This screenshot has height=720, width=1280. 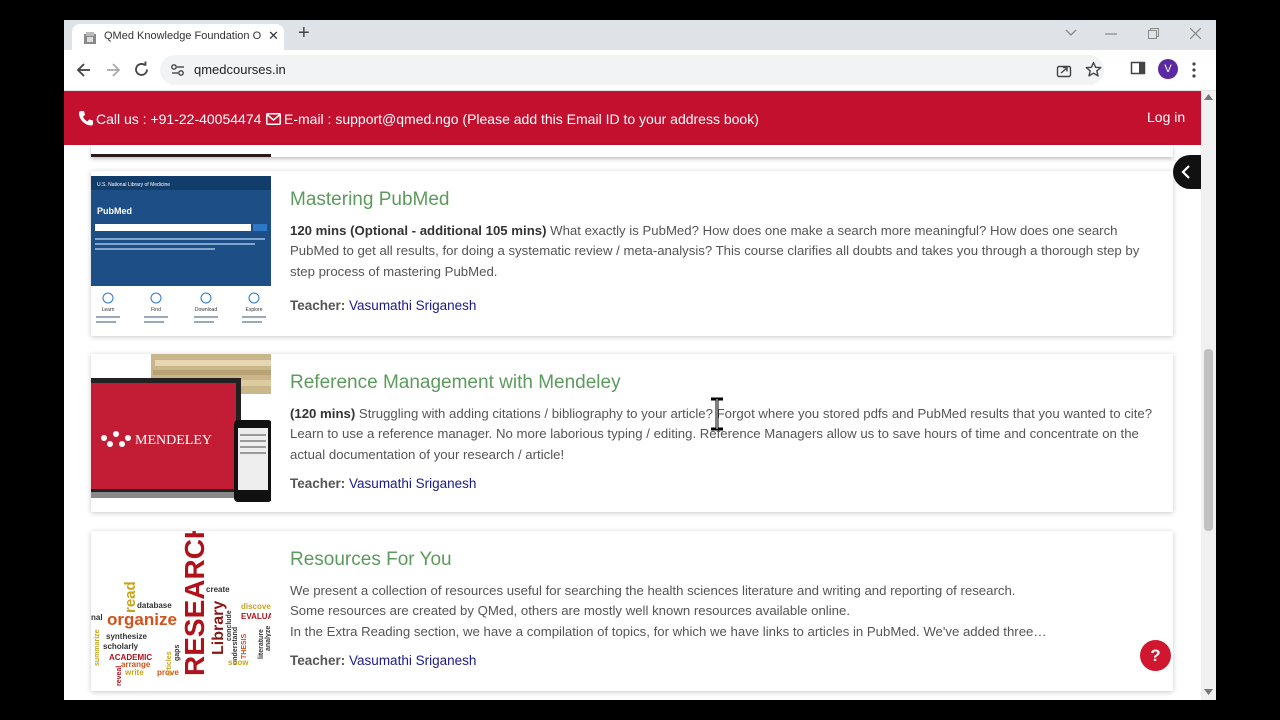 I want to click on mendeley-laptop-image: MENDELEY, so click(x=181, y=429).